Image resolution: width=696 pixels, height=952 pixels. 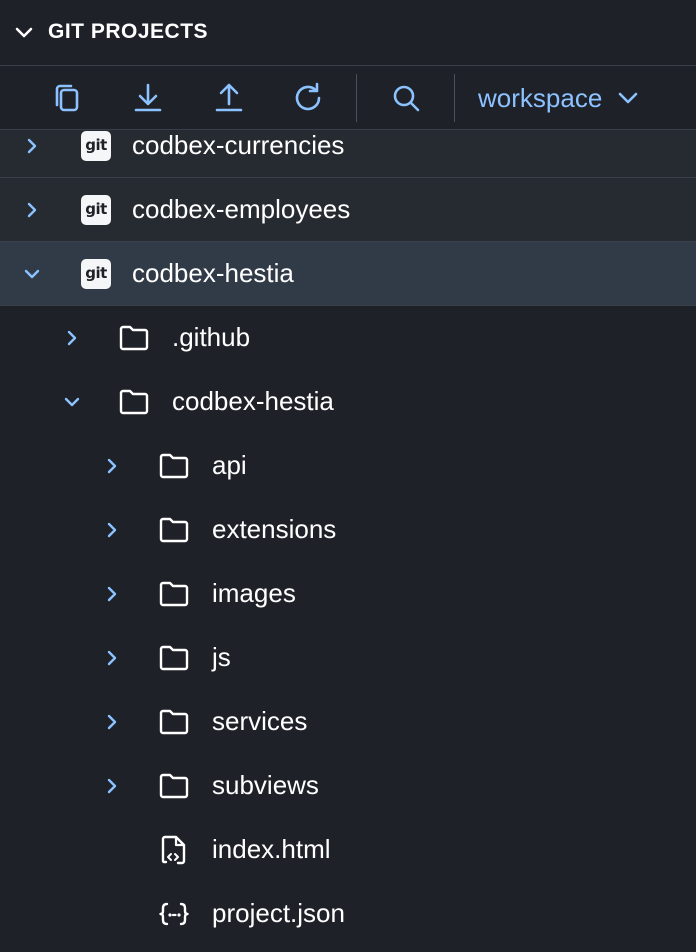 I want to click on upload-icon, so click(x=229, y=97).